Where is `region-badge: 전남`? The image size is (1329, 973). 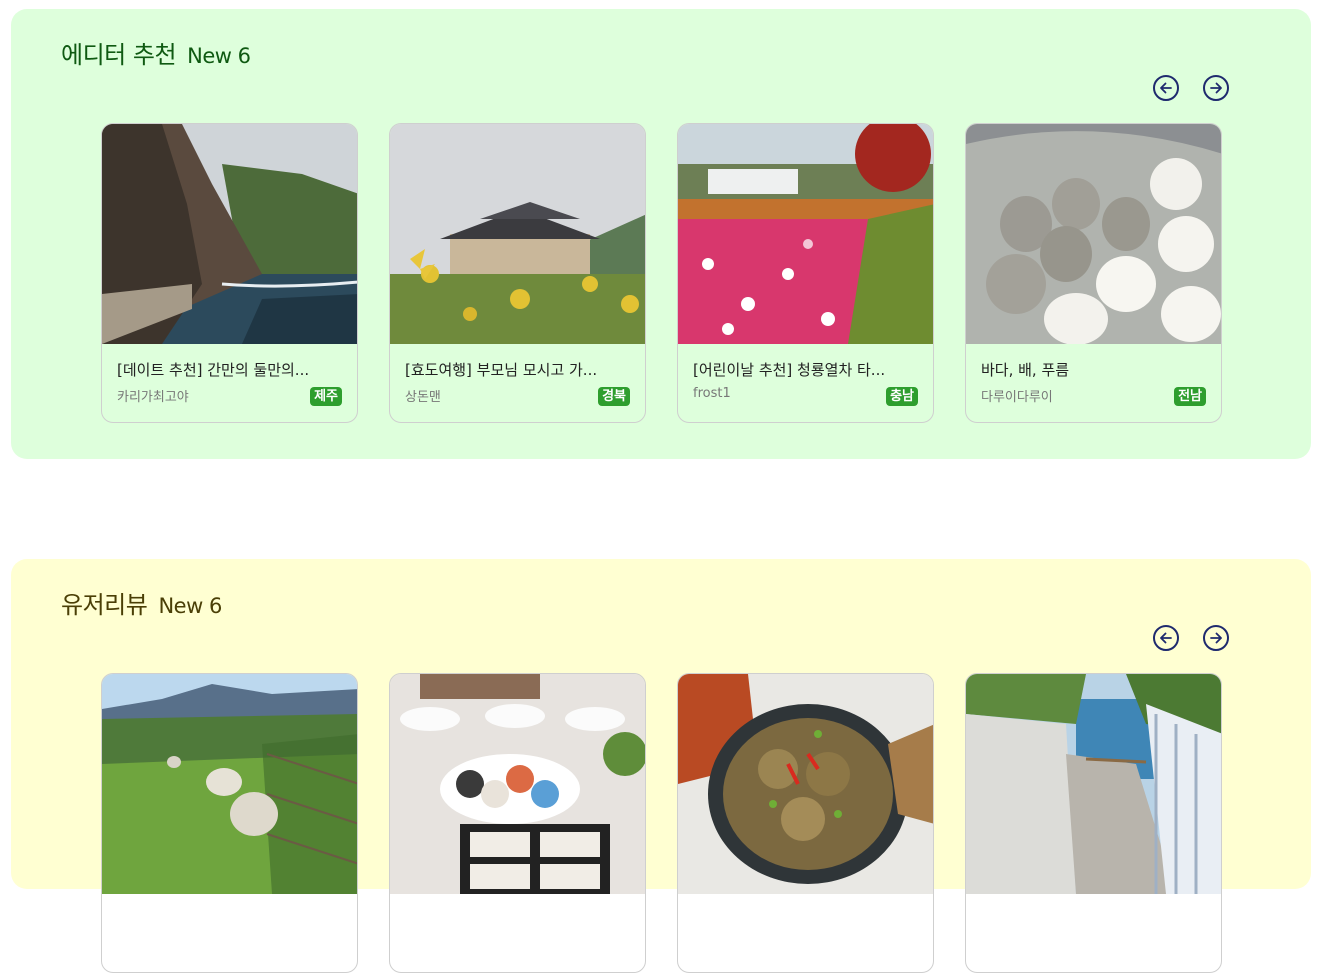 region-badge: 전남 is located at coordinates (1190, 396).